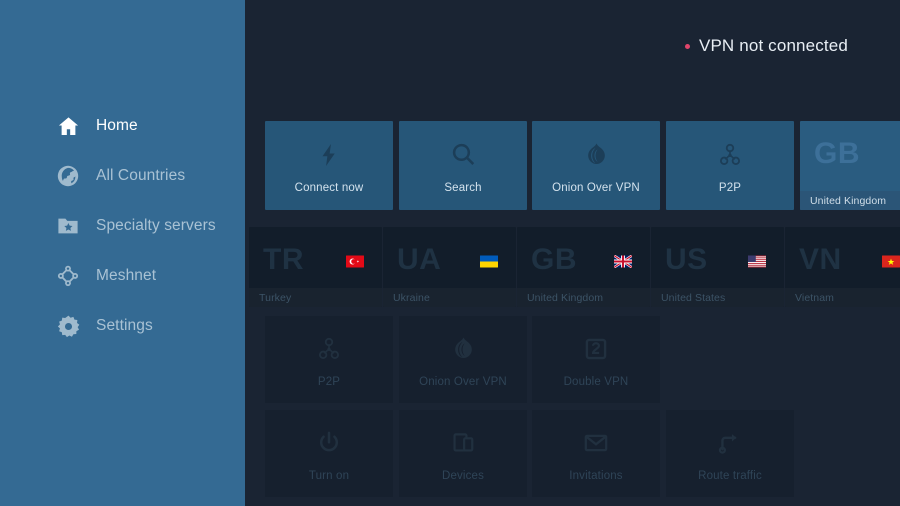 The width and height of the screenshot is (900, 506). I want to click on country-card-ukraine: UA Ukraine, so click(449, 267).